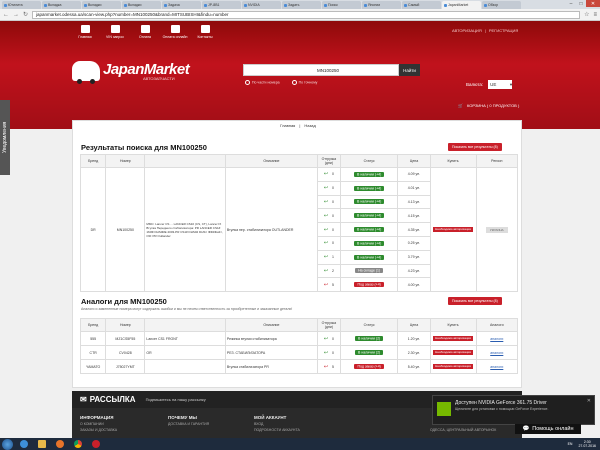 The width and height of the screenshot is (600, 450). I want to click on nav-payment: Оплата, so click(145, 32).